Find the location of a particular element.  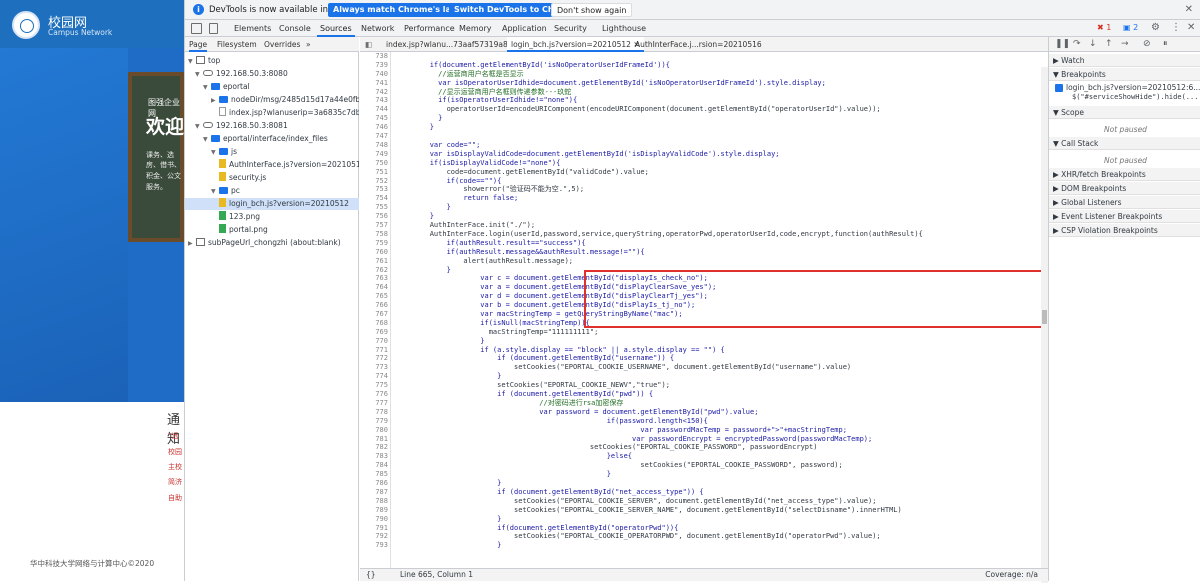

line-number: 793 is located at coordinates (374, 545).